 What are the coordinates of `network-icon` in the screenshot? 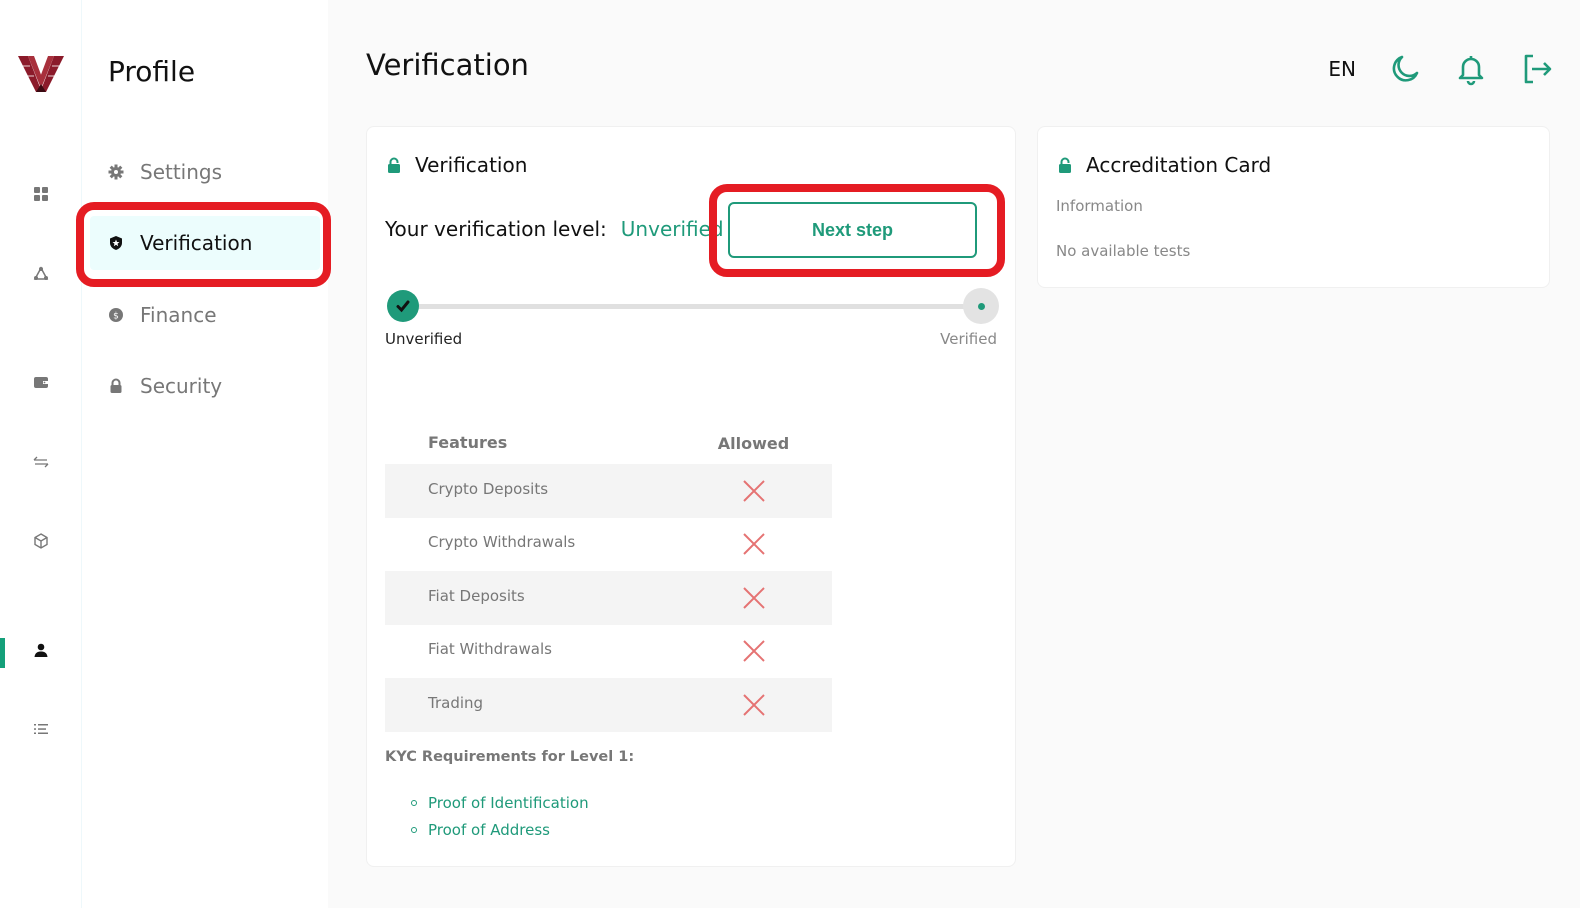 It's located at (41, 273).